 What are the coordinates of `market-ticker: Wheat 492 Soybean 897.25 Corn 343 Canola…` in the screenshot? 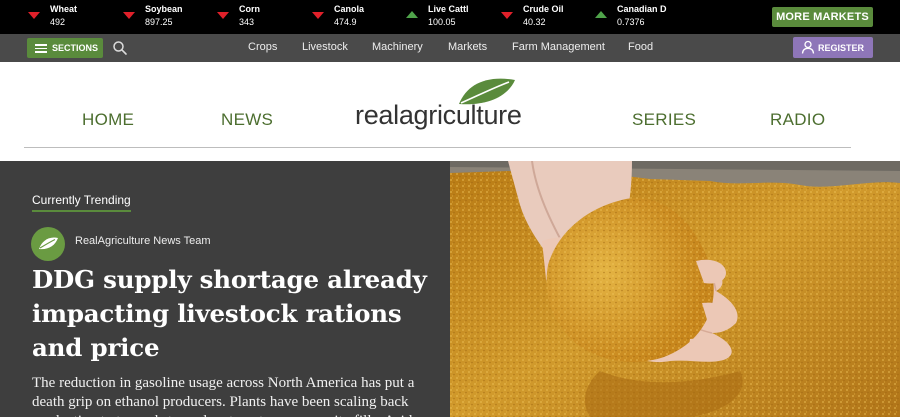 It's located at (450, 17).